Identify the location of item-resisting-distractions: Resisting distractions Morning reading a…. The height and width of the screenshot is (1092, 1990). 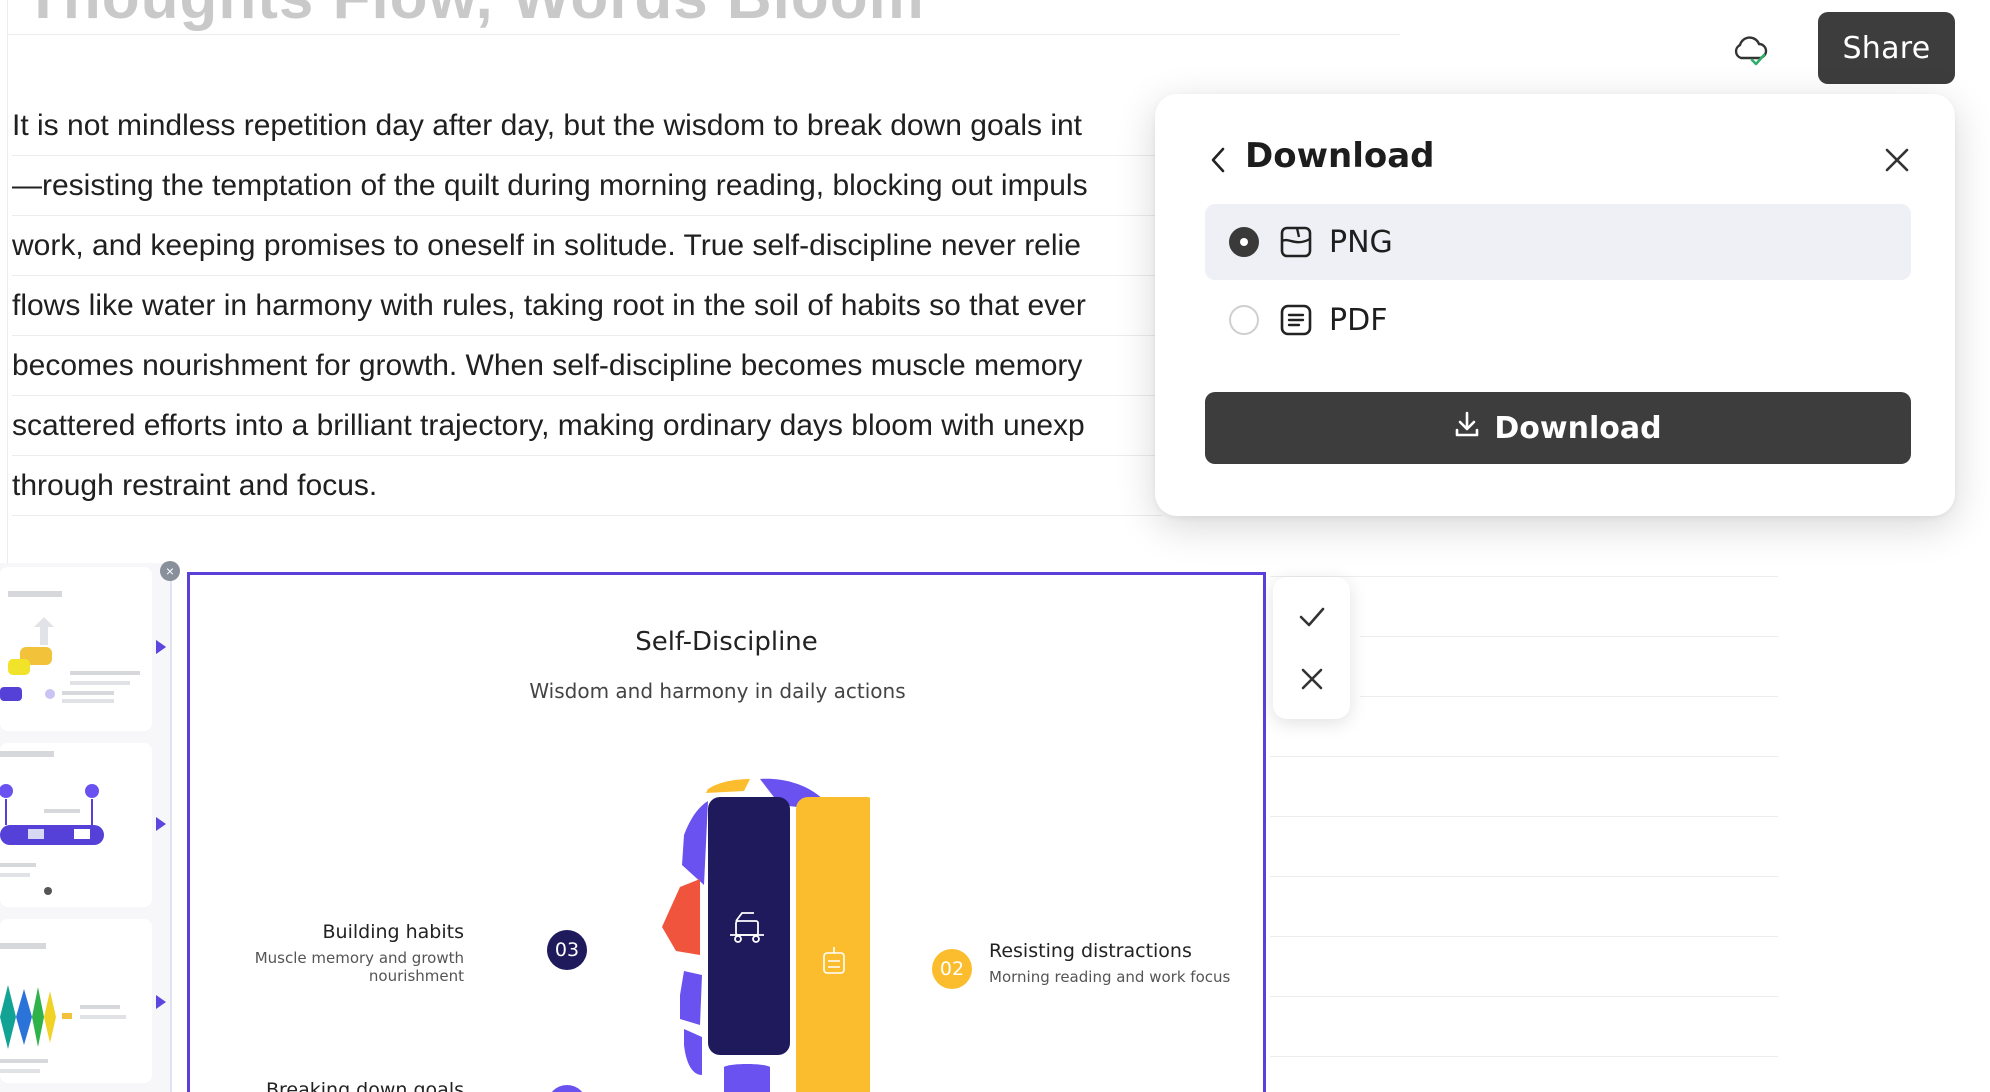
(1119, 963).